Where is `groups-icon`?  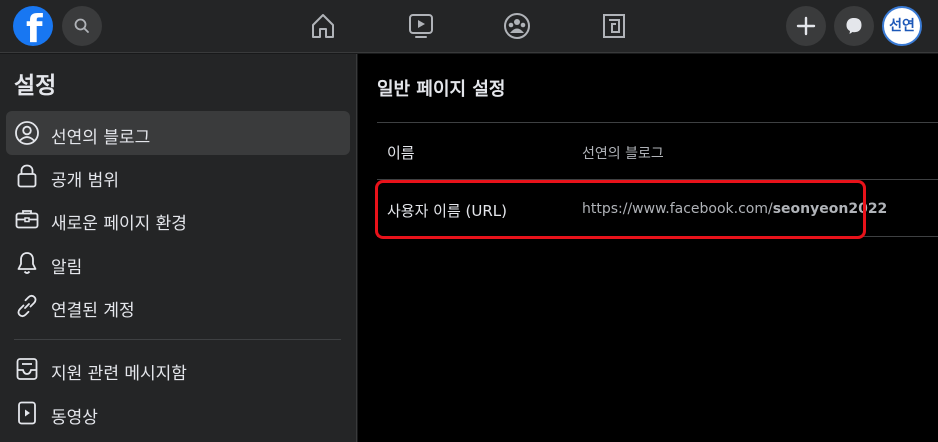
groups-icon is located at coordinates (517, 26).